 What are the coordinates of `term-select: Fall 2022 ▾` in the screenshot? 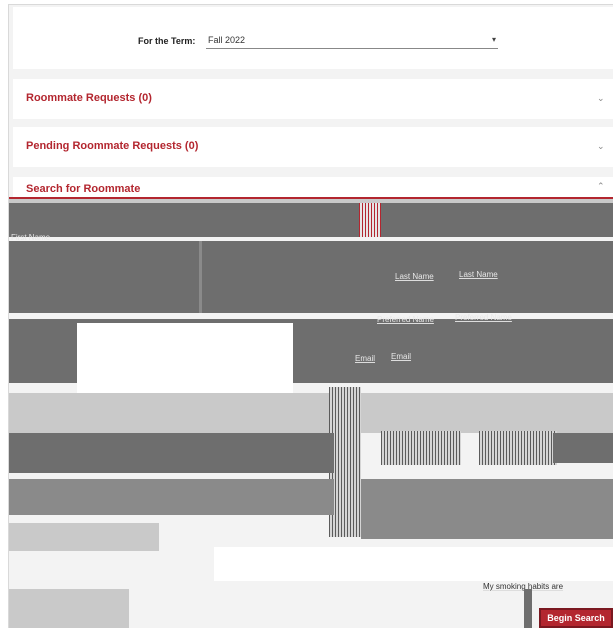 It's located at (352, 40).